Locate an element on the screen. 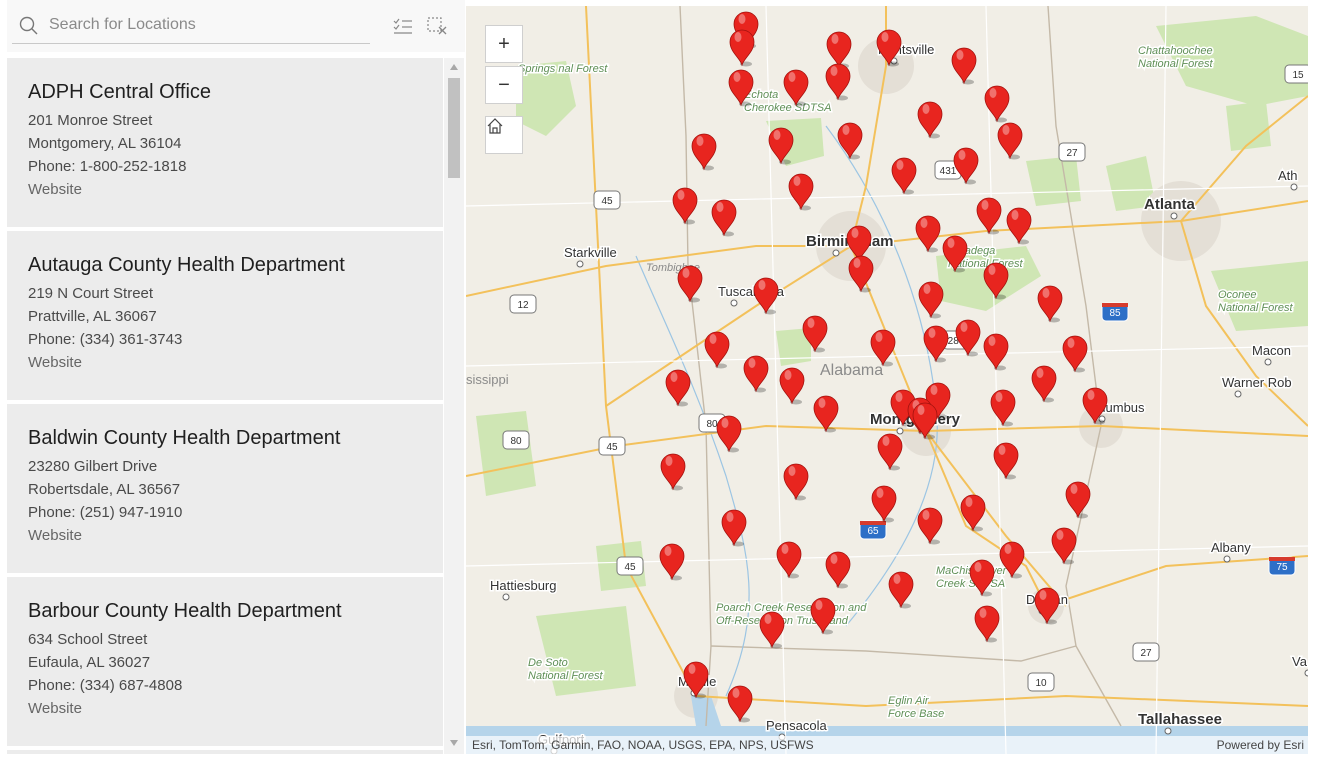 The image size is (1318, 764). scroll-thumb is located at coordinates (454, 128).